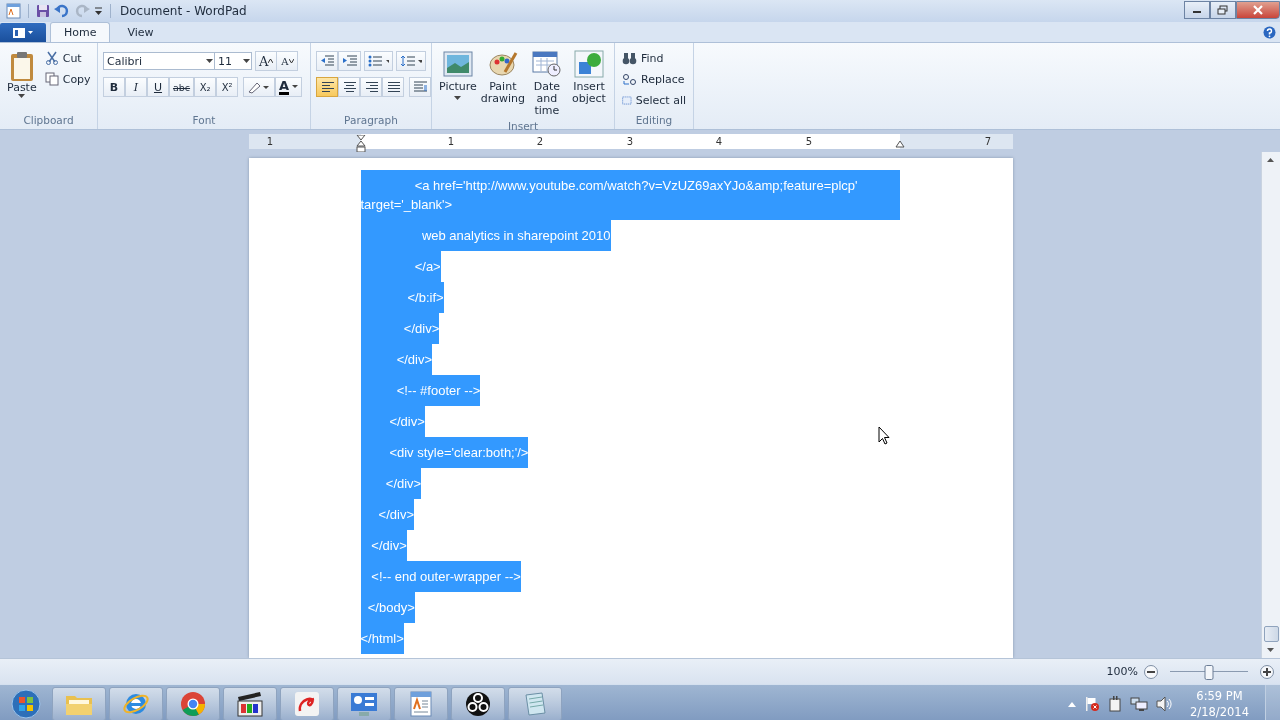  I want to click on highlight-button, so click(259, 87).